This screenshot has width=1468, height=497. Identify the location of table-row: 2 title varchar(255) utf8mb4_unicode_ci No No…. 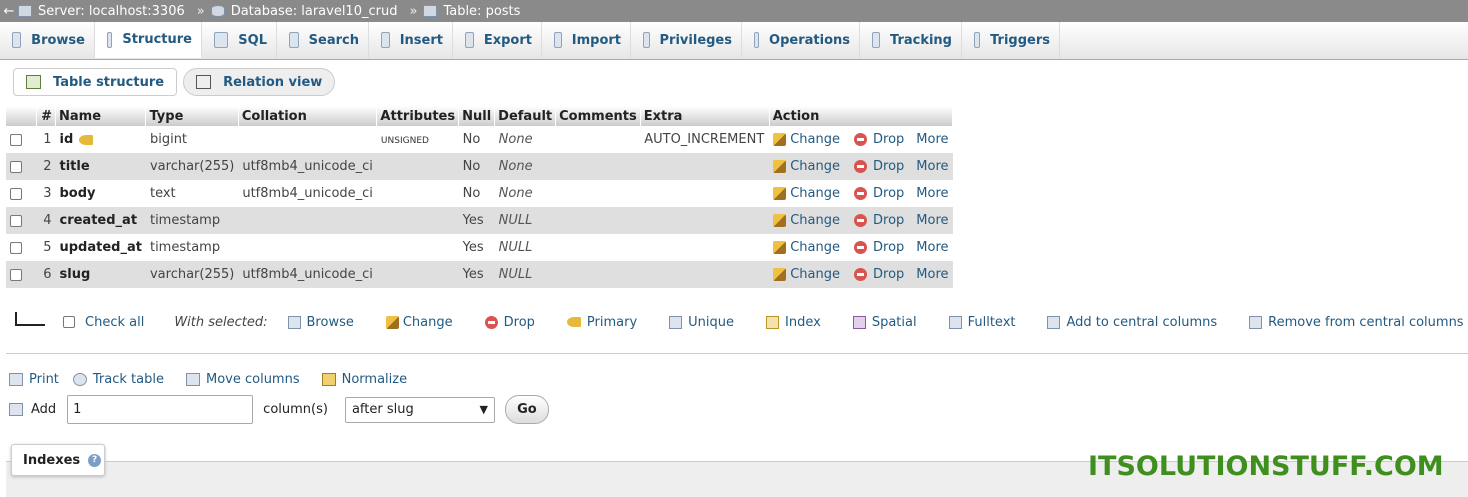
(479, 166).